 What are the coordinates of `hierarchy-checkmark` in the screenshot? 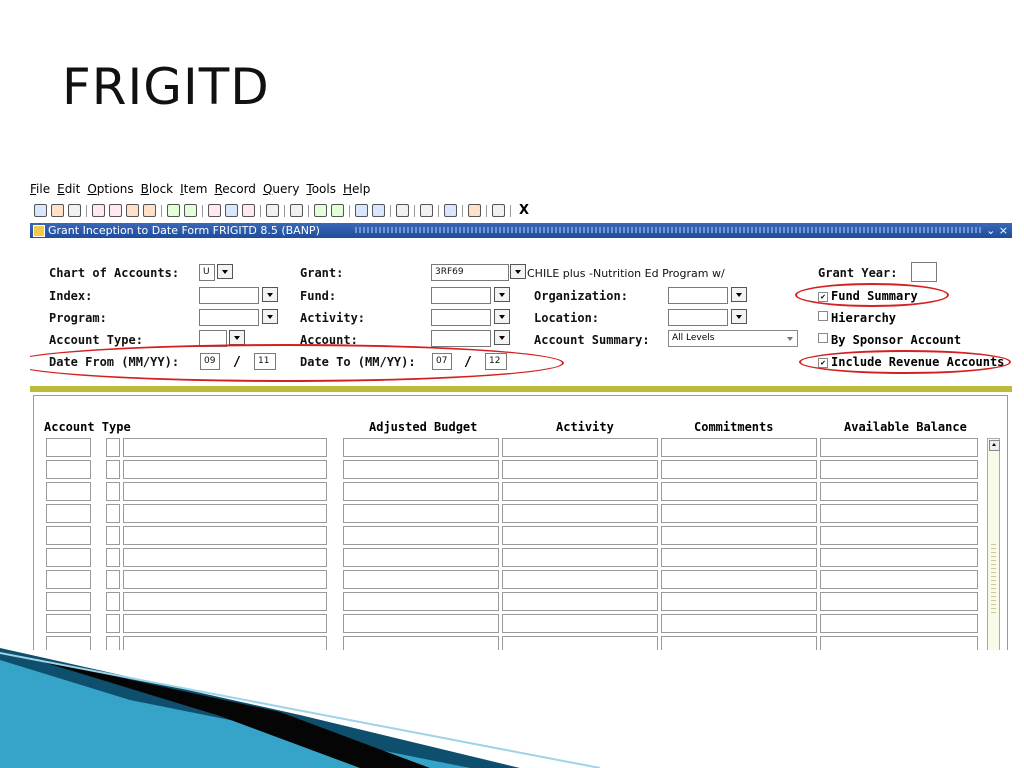 It's located at (823, 316).